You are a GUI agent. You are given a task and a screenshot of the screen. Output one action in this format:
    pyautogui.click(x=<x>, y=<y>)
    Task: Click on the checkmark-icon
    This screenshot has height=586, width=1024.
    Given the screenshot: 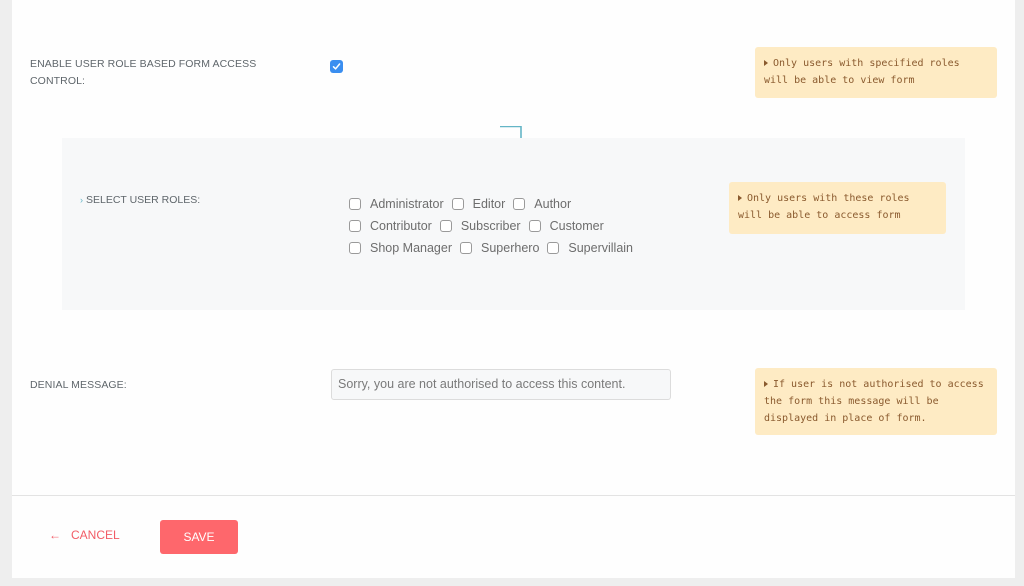 What is the action you would take?
    pyautogui.click(x=336, y=66)
    